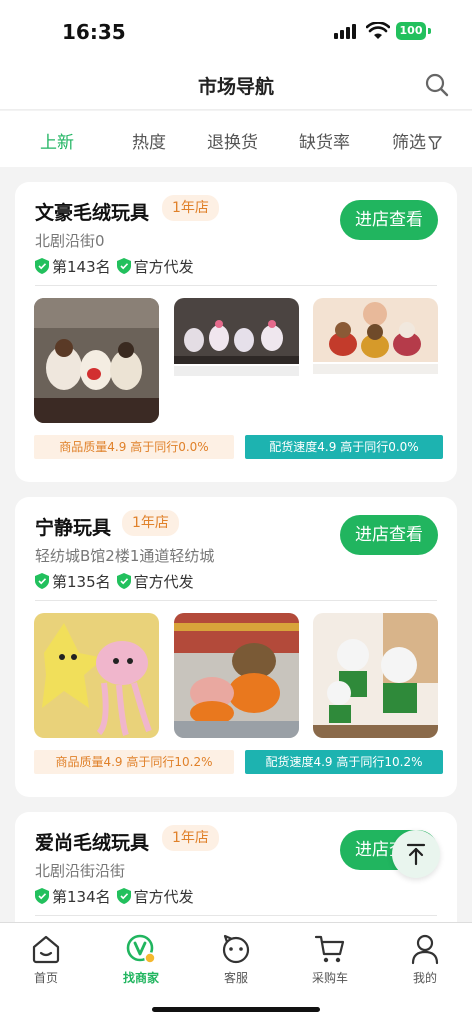  What do you see at coordinates (324, 140) in the screenshot?
I see `tab-stockout-rate: 缺货率` at bounding box center [324, 140].